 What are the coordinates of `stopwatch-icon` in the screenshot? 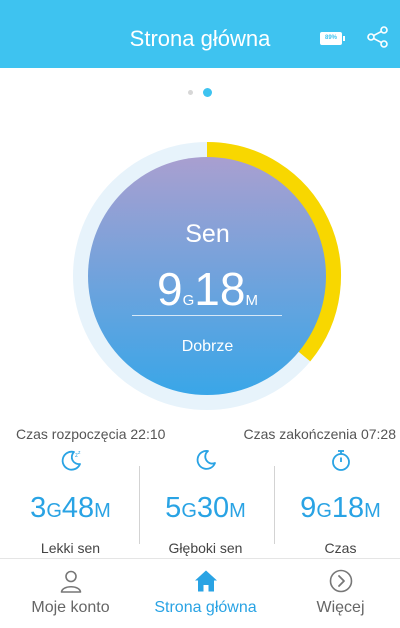 It's located at (340, 460).